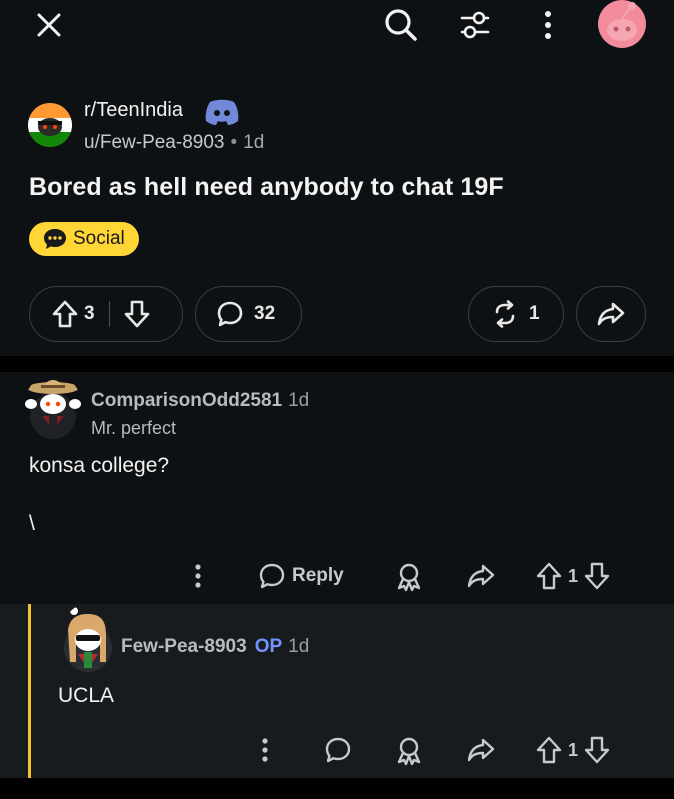 This screenshot has width=674, height=799. Describe the element at coordinates (337, 30) in the screenshot. I see `top-bar` at that location.